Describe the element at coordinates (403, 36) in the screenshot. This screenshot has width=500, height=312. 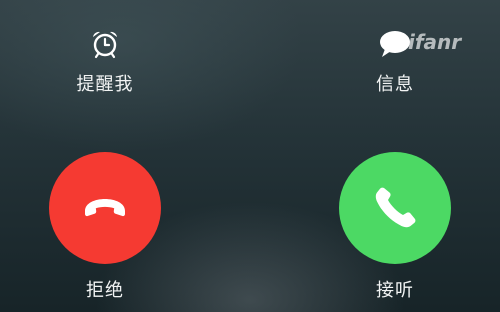
I see `watermark-dot` at that location.